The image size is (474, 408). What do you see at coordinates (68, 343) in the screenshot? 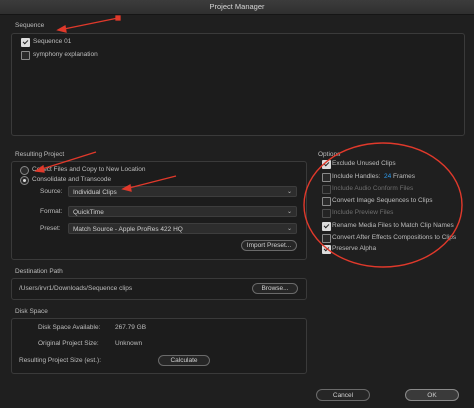
I see `original-size-label: Original Project Size:` at bounding box center [68, 343].